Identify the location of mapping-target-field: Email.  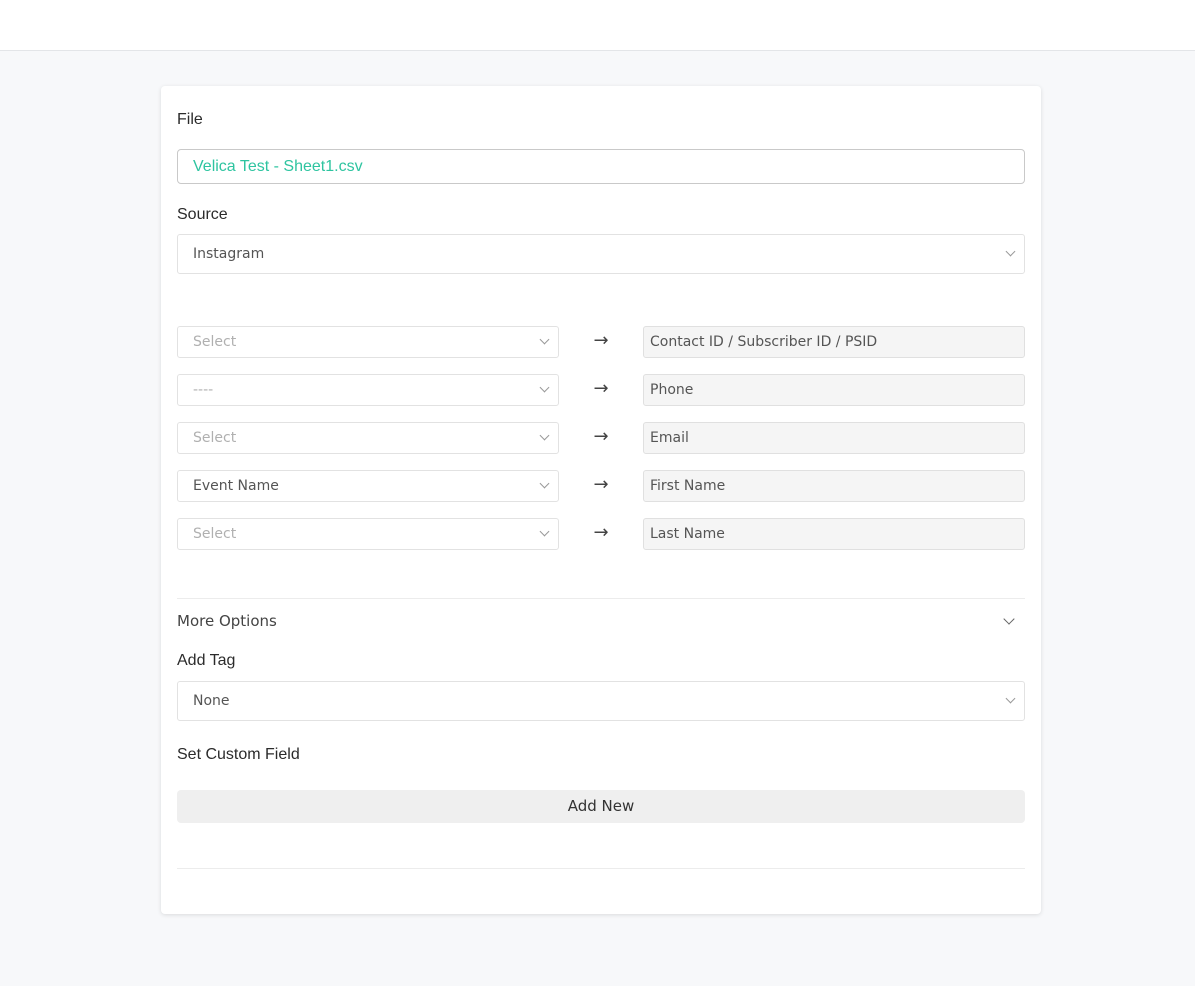
(834, 438).